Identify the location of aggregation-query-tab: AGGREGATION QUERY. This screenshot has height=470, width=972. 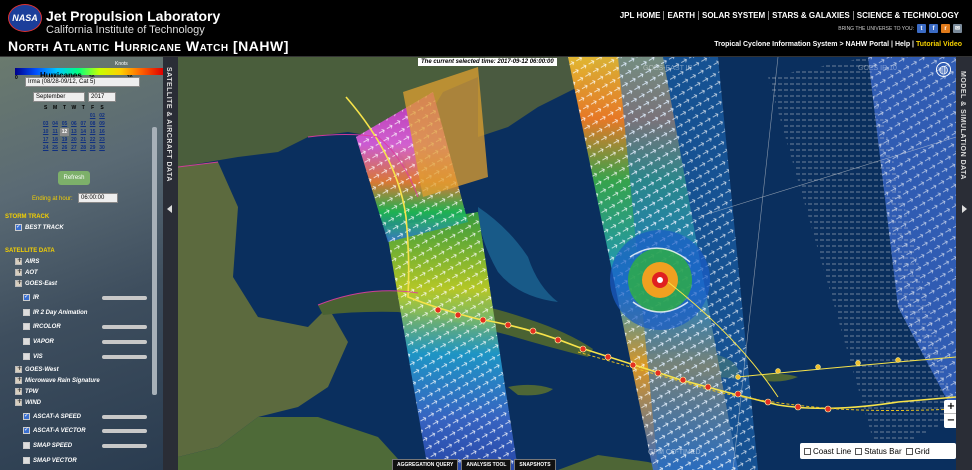
(425, 464).